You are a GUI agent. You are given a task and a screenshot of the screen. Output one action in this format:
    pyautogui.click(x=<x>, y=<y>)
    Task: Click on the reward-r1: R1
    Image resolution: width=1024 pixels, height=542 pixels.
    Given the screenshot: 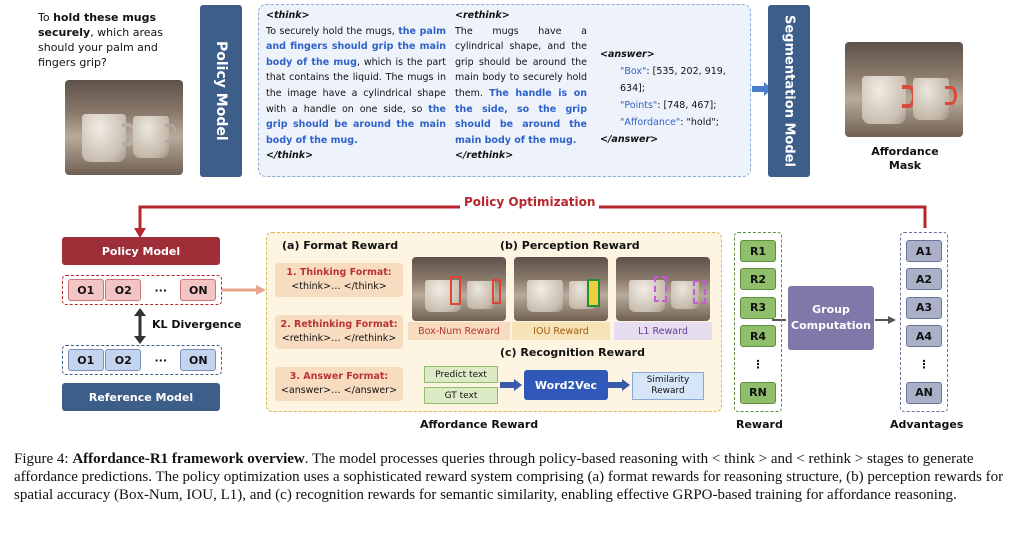 What is the action you would take?
    pyautogui.click(x=758, y=251)
    